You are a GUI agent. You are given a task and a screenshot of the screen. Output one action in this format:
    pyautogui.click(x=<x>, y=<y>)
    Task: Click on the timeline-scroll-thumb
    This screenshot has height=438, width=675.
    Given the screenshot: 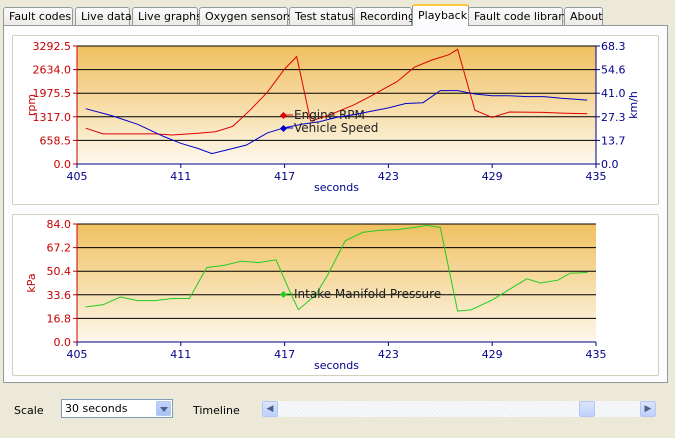 What is the action you would take?
    pyautogui.click(x=587, y=409)
    